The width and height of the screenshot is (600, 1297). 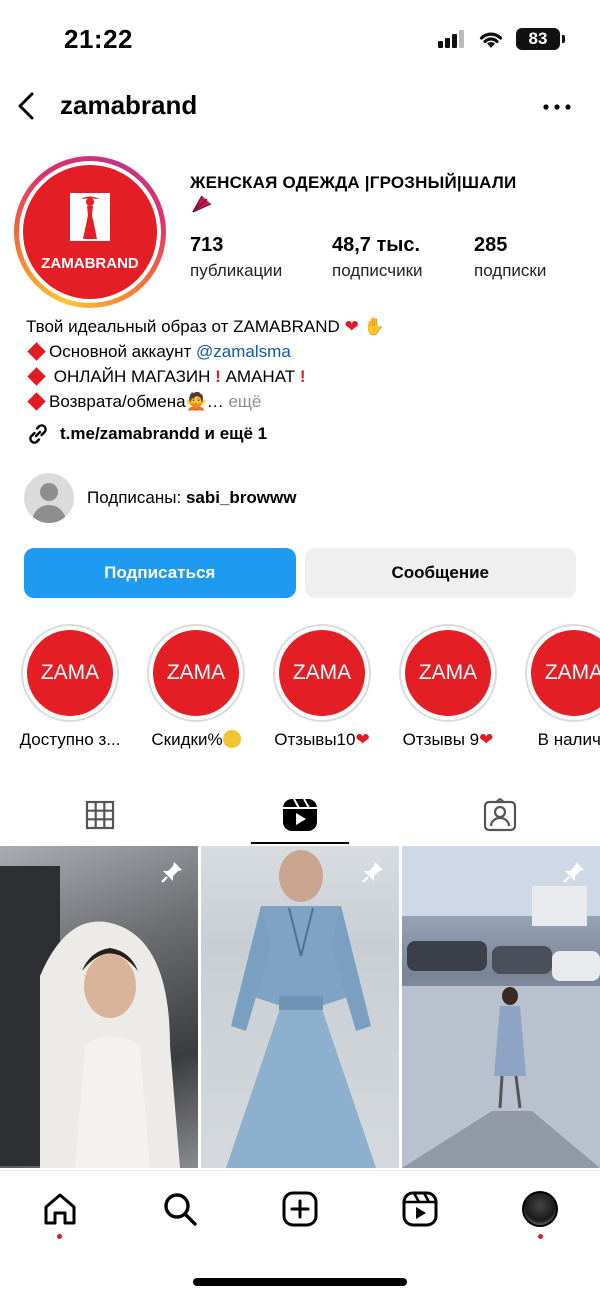 I want to click on highlight-item: ZAMA В наличи, so click(x=557, y=687).